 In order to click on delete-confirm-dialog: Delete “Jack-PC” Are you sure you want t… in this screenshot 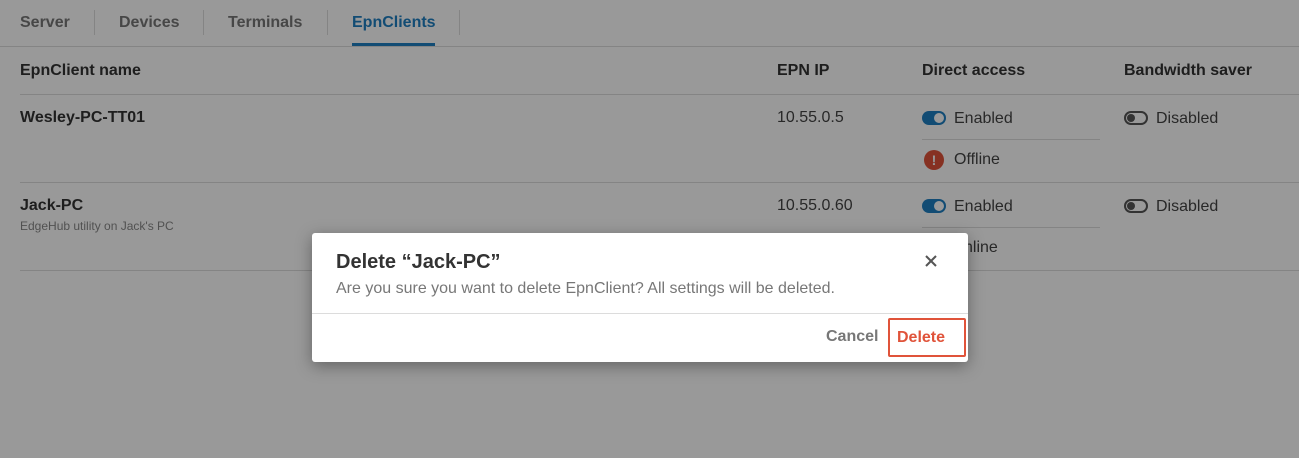, I will do `click(640, 297)`.